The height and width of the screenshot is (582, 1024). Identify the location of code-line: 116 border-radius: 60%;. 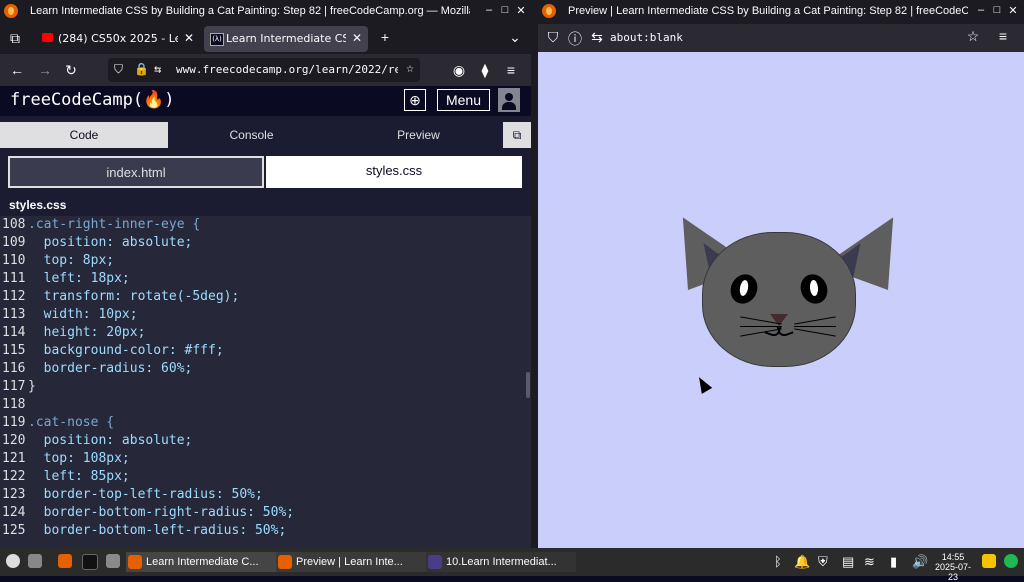
(97, 368).